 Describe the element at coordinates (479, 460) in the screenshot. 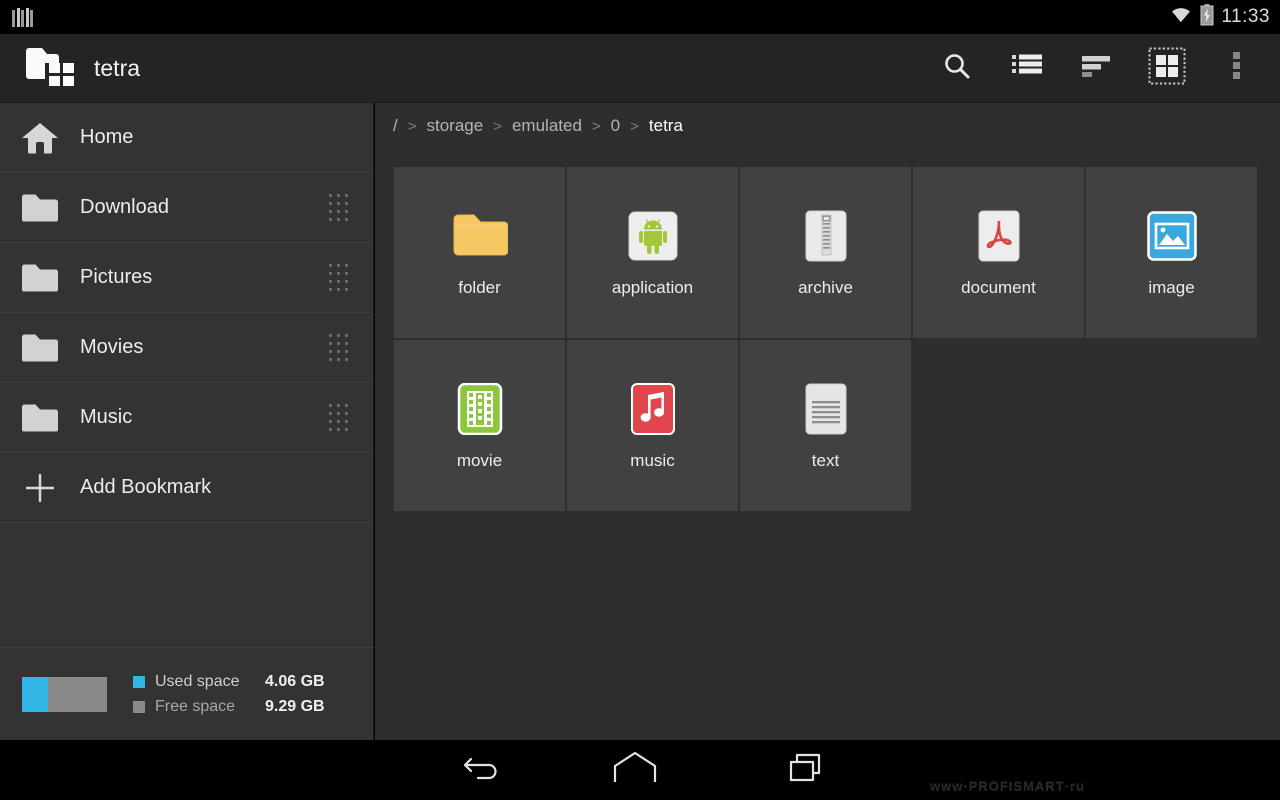

I see `file-tile-label: movie` at that location.